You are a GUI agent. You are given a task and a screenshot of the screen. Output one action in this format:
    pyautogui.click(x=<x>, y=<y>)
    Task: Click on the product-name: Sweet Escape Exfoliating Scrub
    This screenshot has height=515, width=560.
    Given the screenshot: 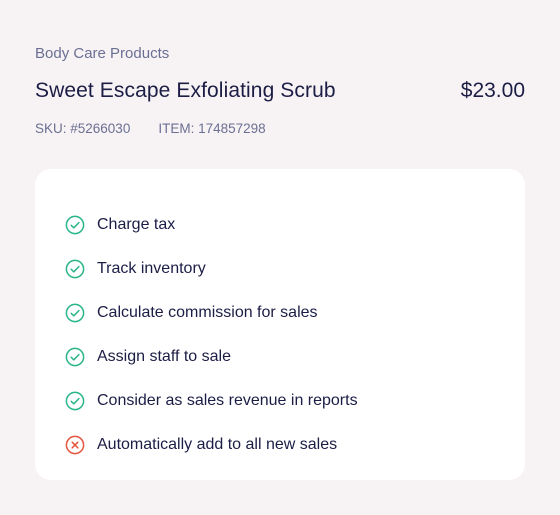 What is the action you would take?
    pyautogui.click(x=185, y=90)
    